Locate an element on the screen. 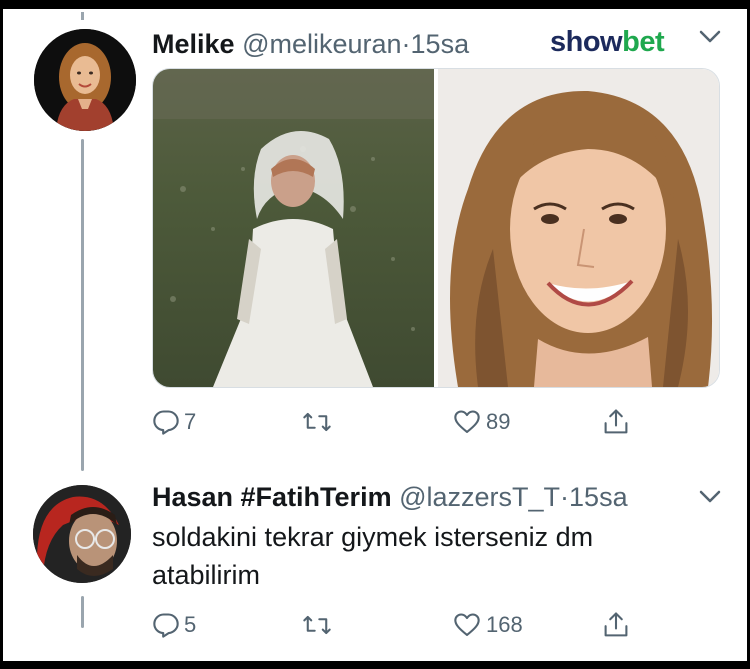  like-button: 89 is located at coordinates (481, 422).